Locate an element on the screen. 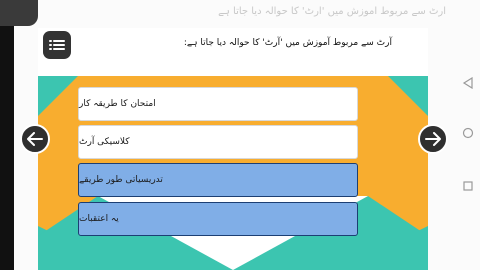  triangle-back-icon is located at coordinates (468, 83).